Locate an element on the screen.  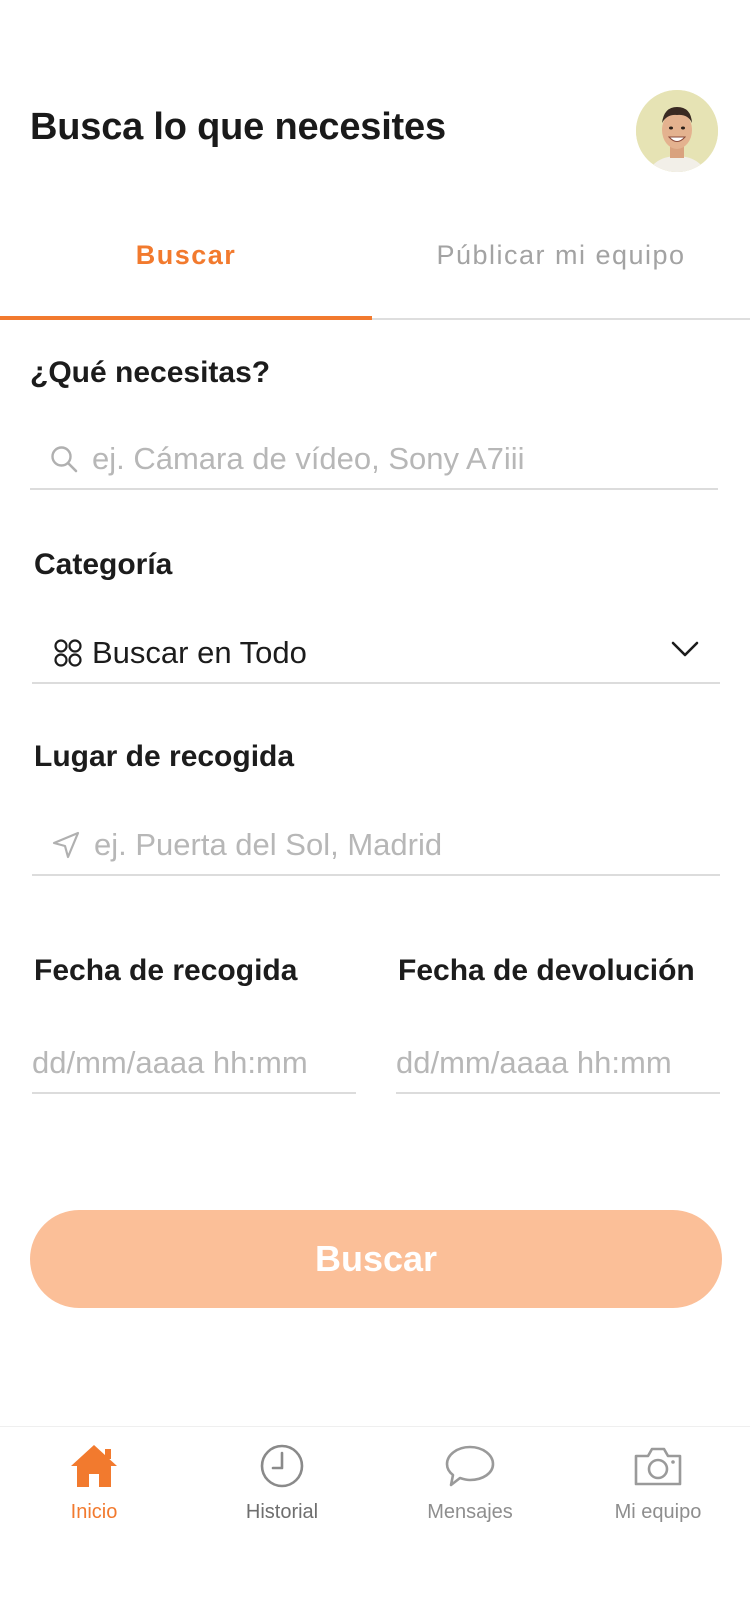
camera-icon is located at coordinates (657, 1466).